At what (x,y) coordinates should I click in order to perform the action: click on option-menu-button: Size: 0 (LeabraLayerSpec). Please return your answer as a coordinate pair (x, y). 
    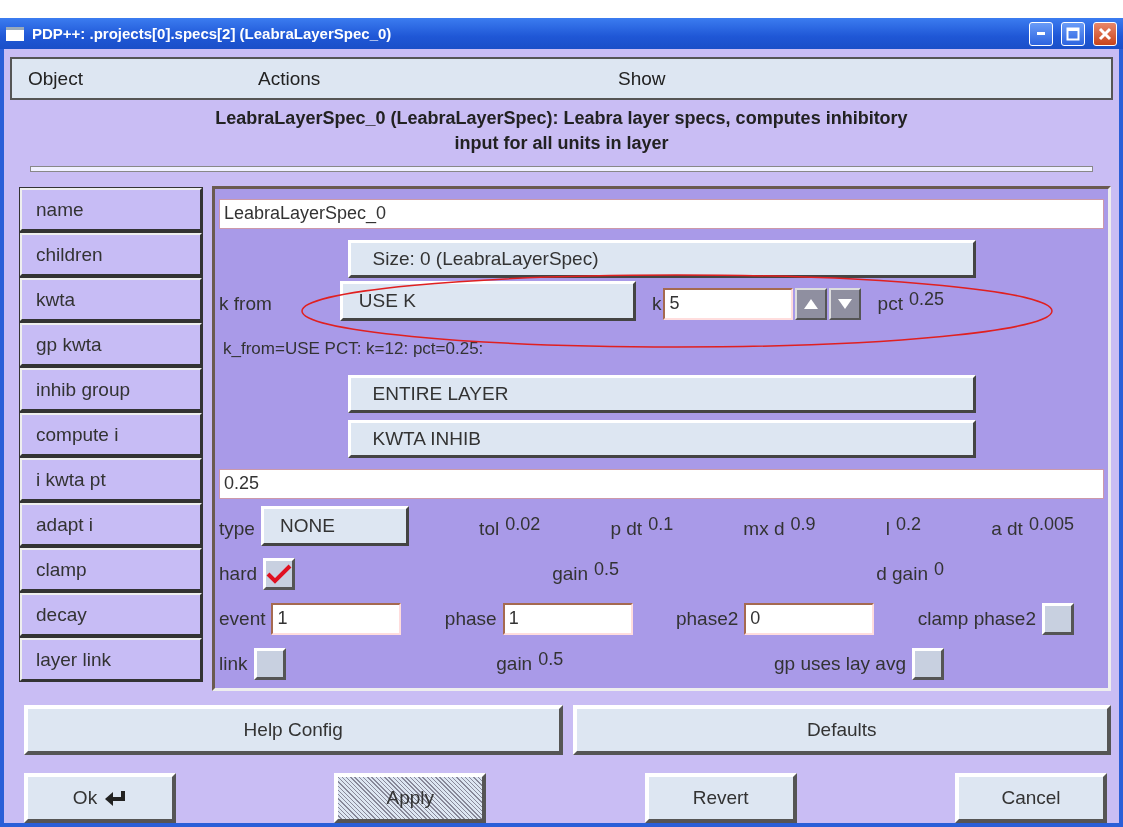
    Looking at the image, I should click on (661, 258).